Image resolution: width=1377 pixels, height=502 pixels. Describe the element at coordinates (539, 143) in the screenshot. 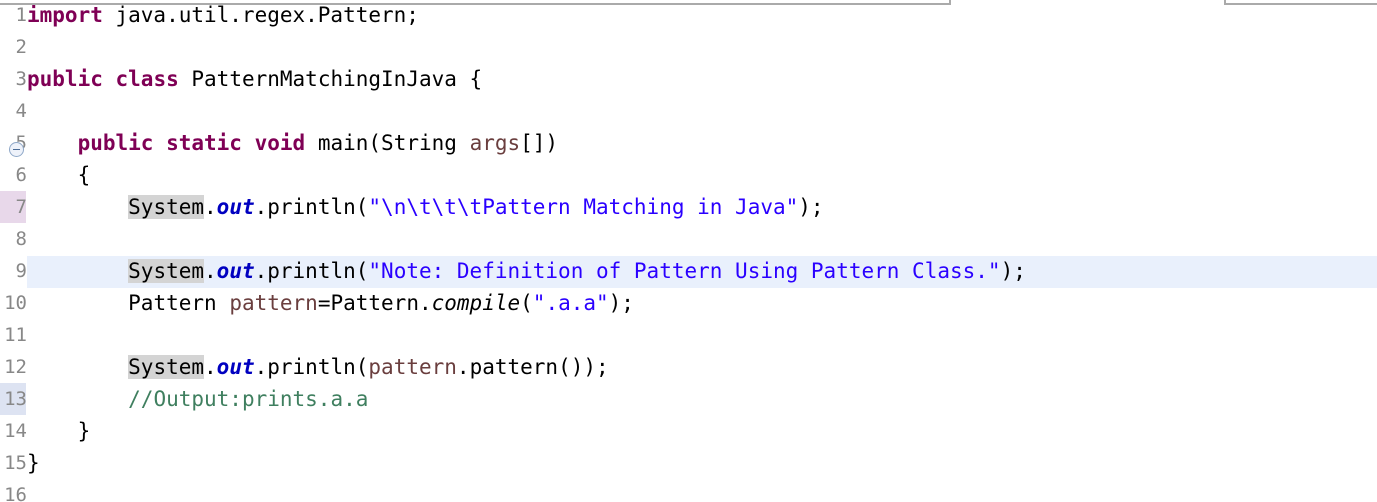

I see `token-main-signature-end: [])` at that location.